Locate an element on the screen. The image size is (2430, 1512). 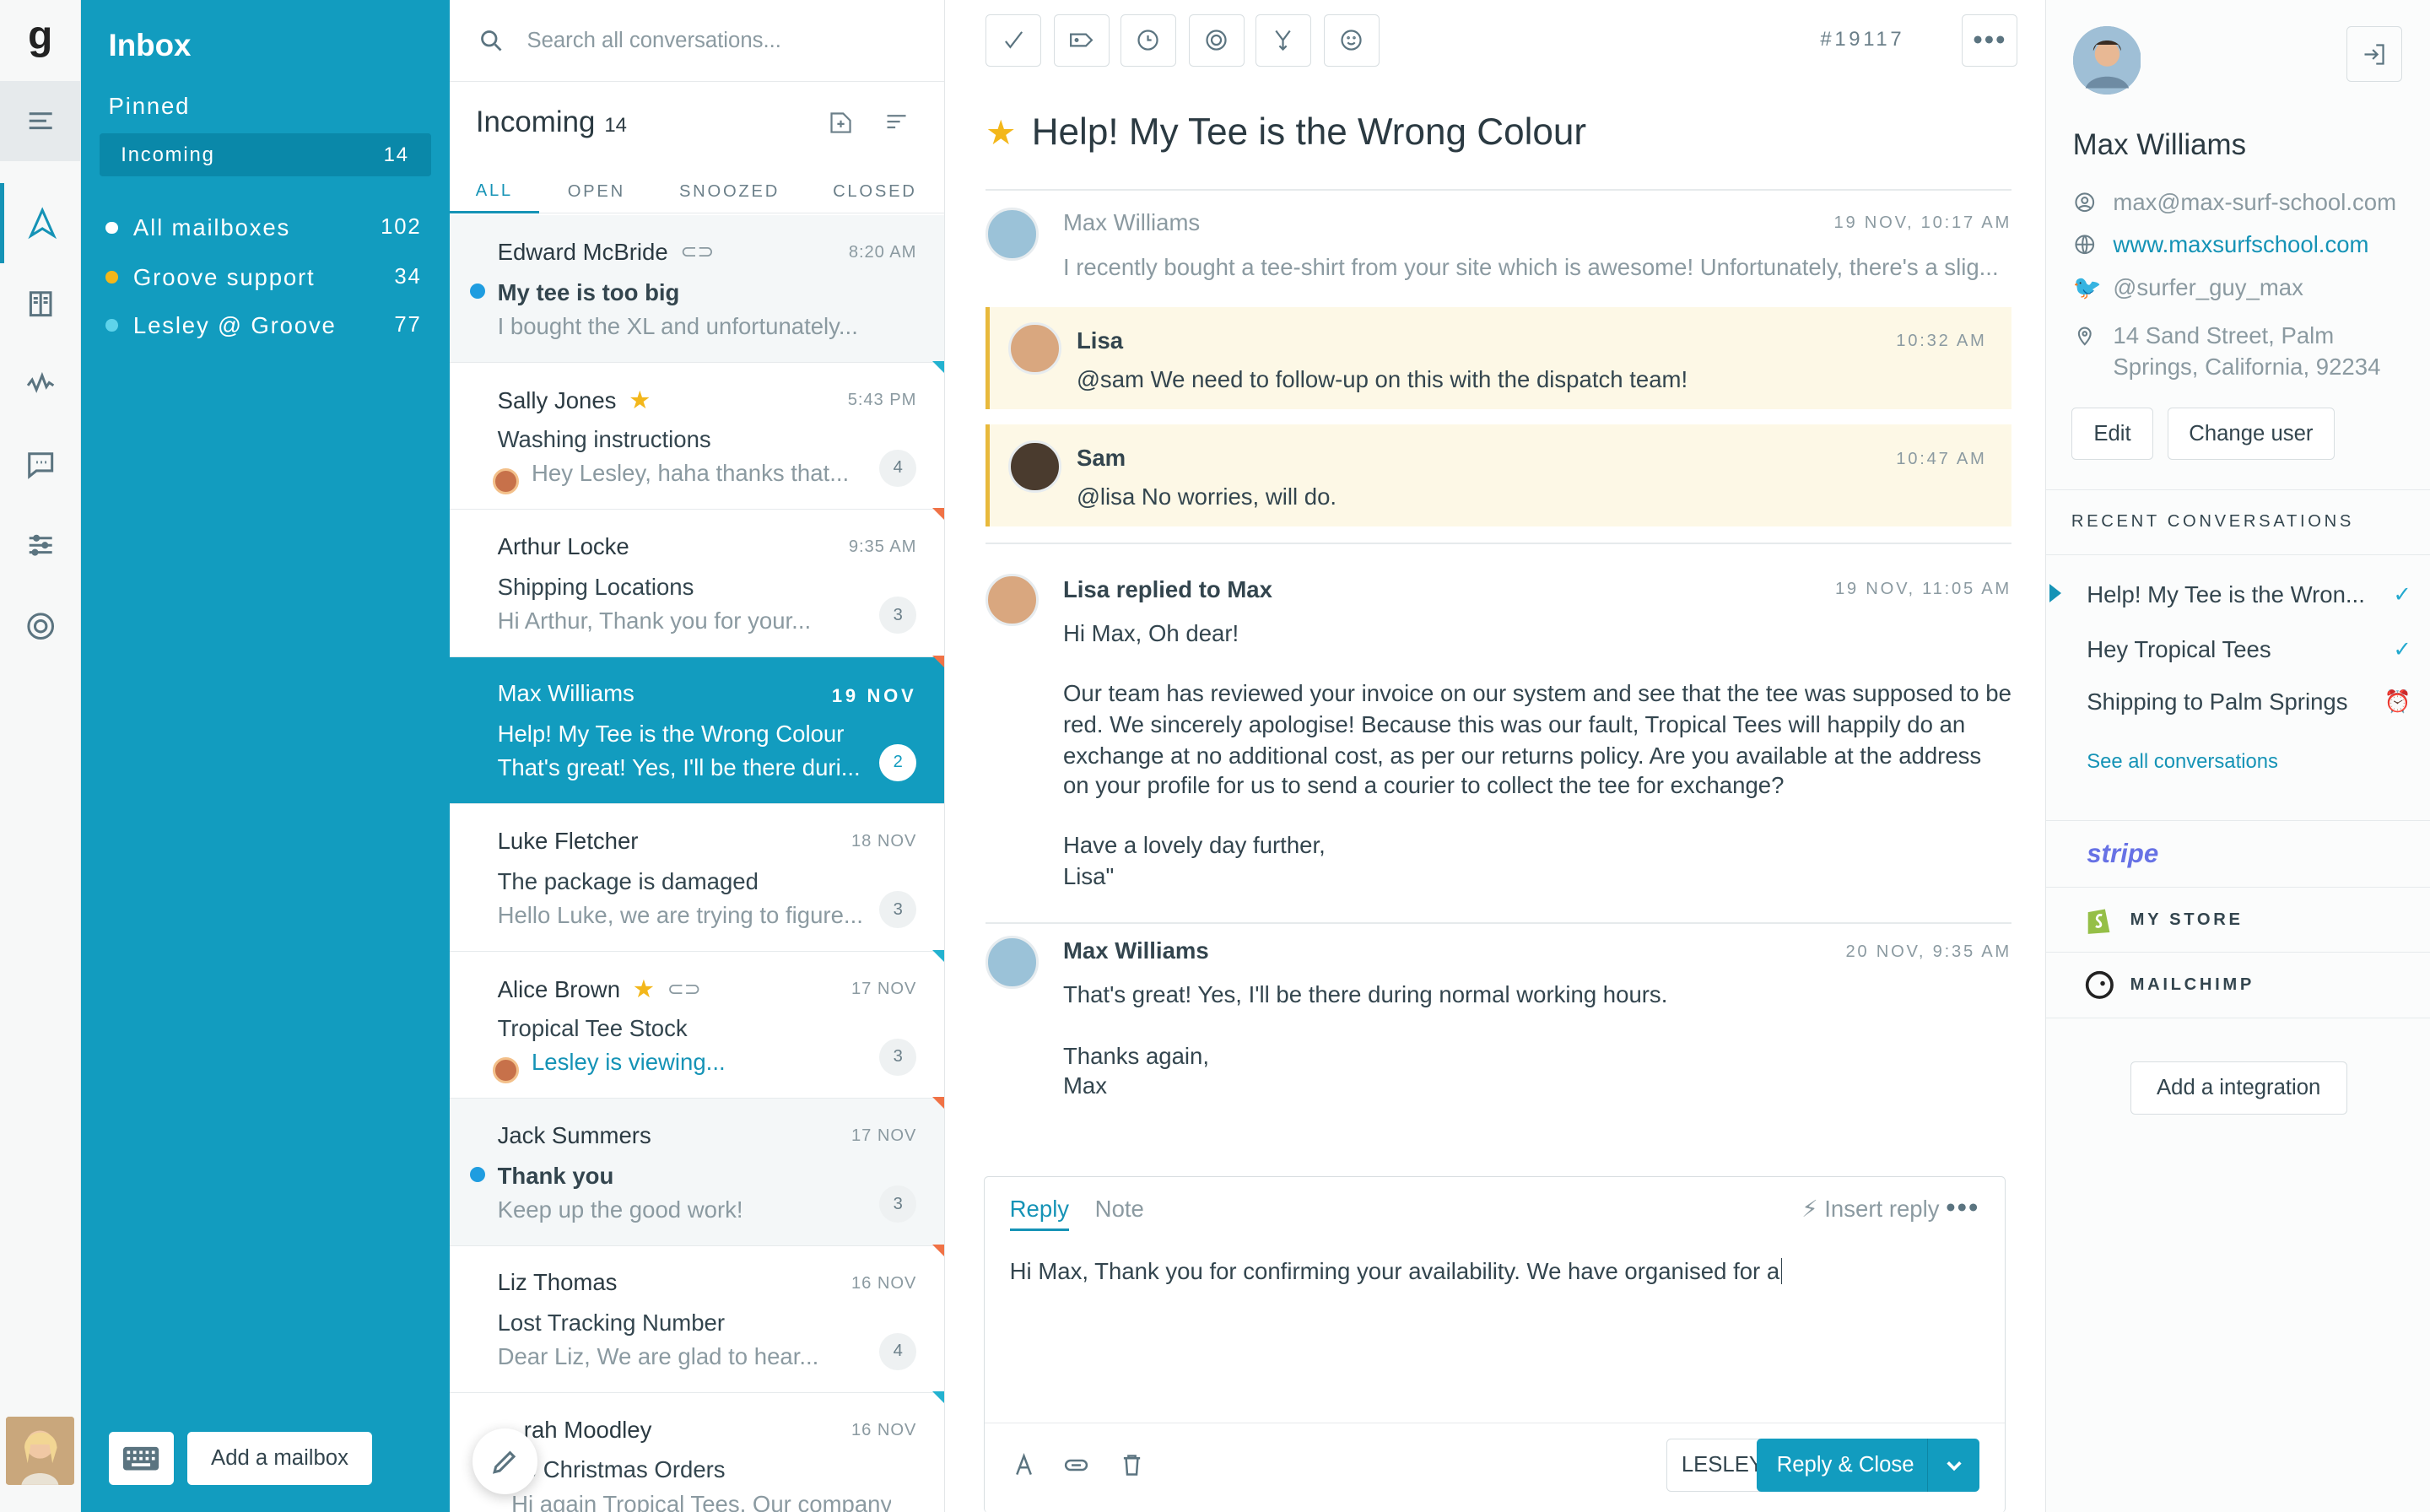
integration-label: MAILCHIMP is located at coordinates (2192, 984).